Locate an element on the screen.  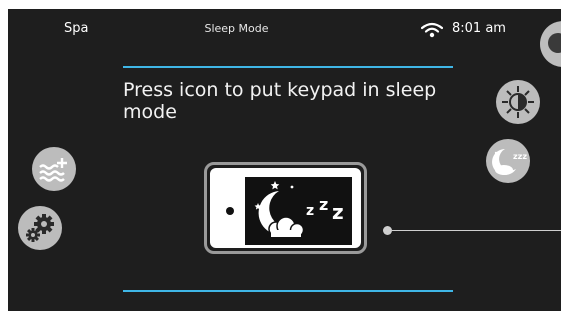
settings-shortcut-icon is located at coordinates (550, 44).